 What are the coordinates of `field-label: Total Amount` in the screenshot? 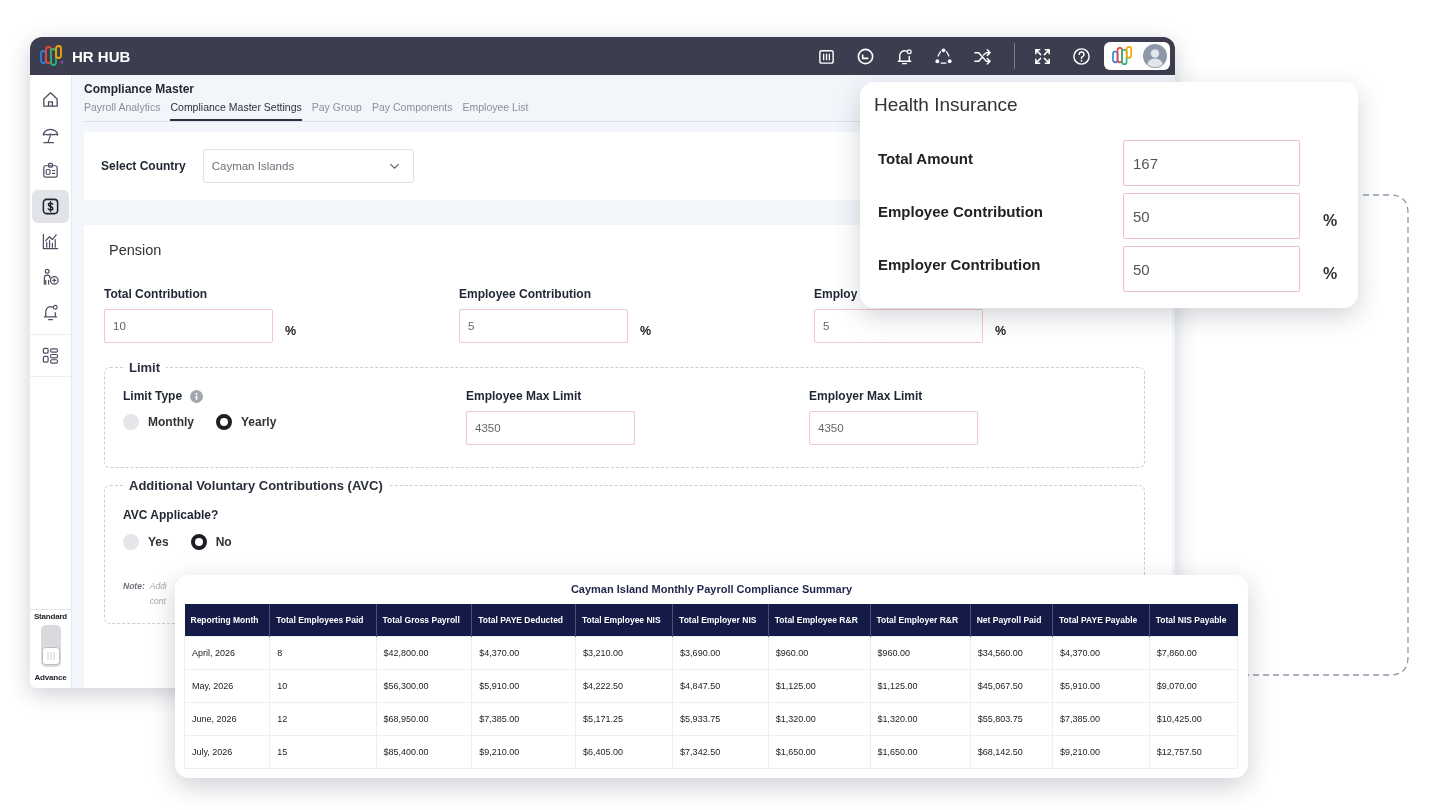 It's located at (925, 158).